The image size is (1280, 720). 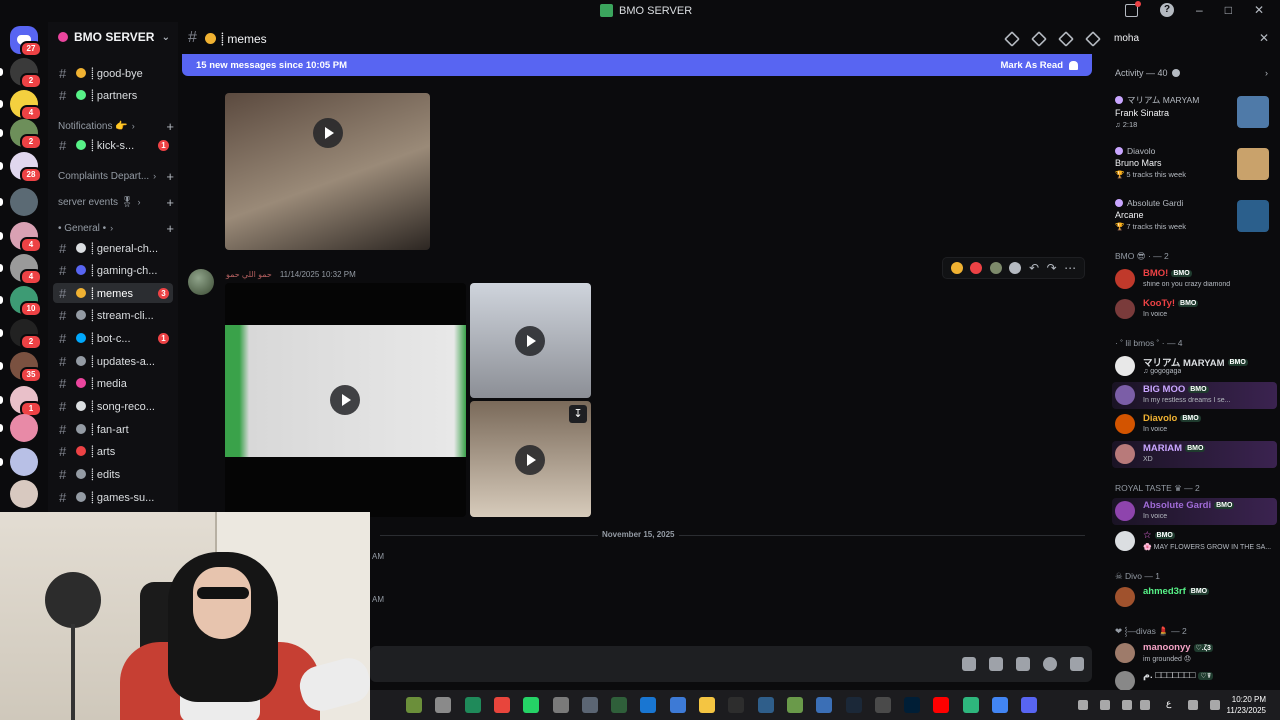 What do you see at coordinates (765, 705) in the screenshot?
I see `capture-icon` at bounding box center [765, 705].